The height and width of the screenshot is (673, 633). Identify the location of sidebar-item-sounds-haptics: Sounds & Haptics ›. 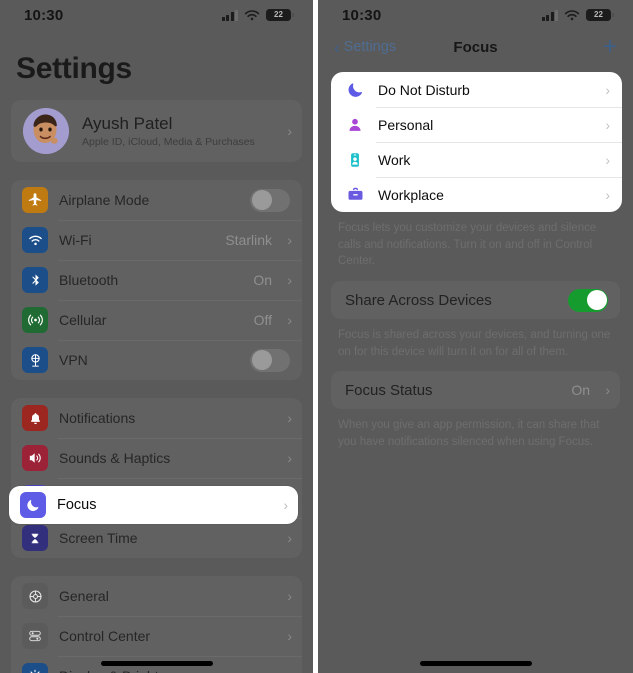
(156, 458).